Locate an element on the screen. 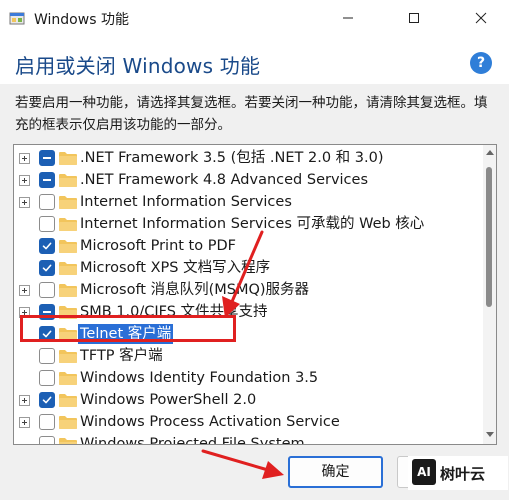 This screenshot has height=500, width=509. feature-row: Telnet 客户端 is located at coordinates (247, 334).